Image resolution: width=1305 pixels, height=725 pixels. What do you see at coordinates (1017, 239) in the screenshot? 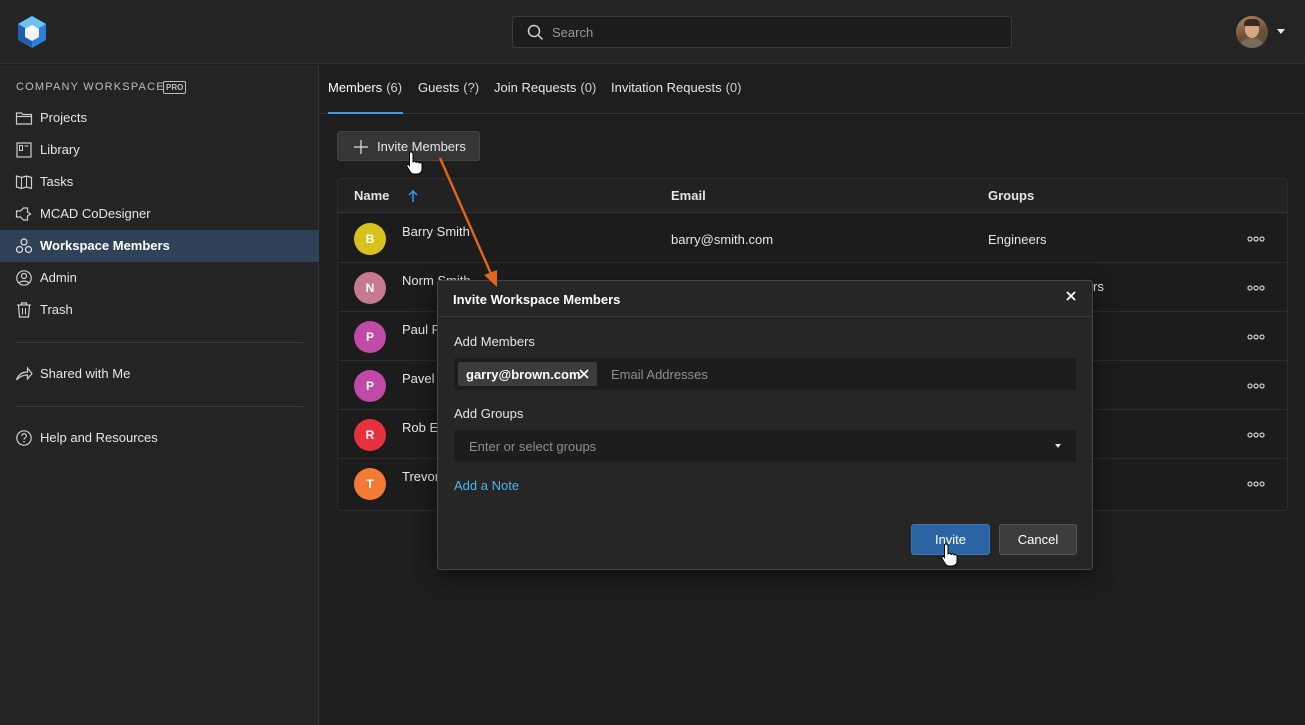
I see `member-groups: Engineers` at bounding box center [1017, 239].